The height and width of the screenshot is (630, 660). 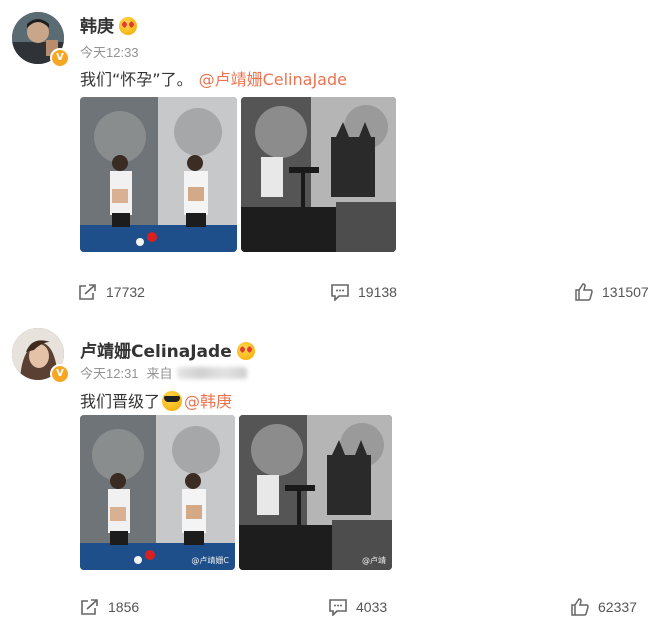 I want to click on post-actions: 17732 19138 131507, so click(x=330, y=292).